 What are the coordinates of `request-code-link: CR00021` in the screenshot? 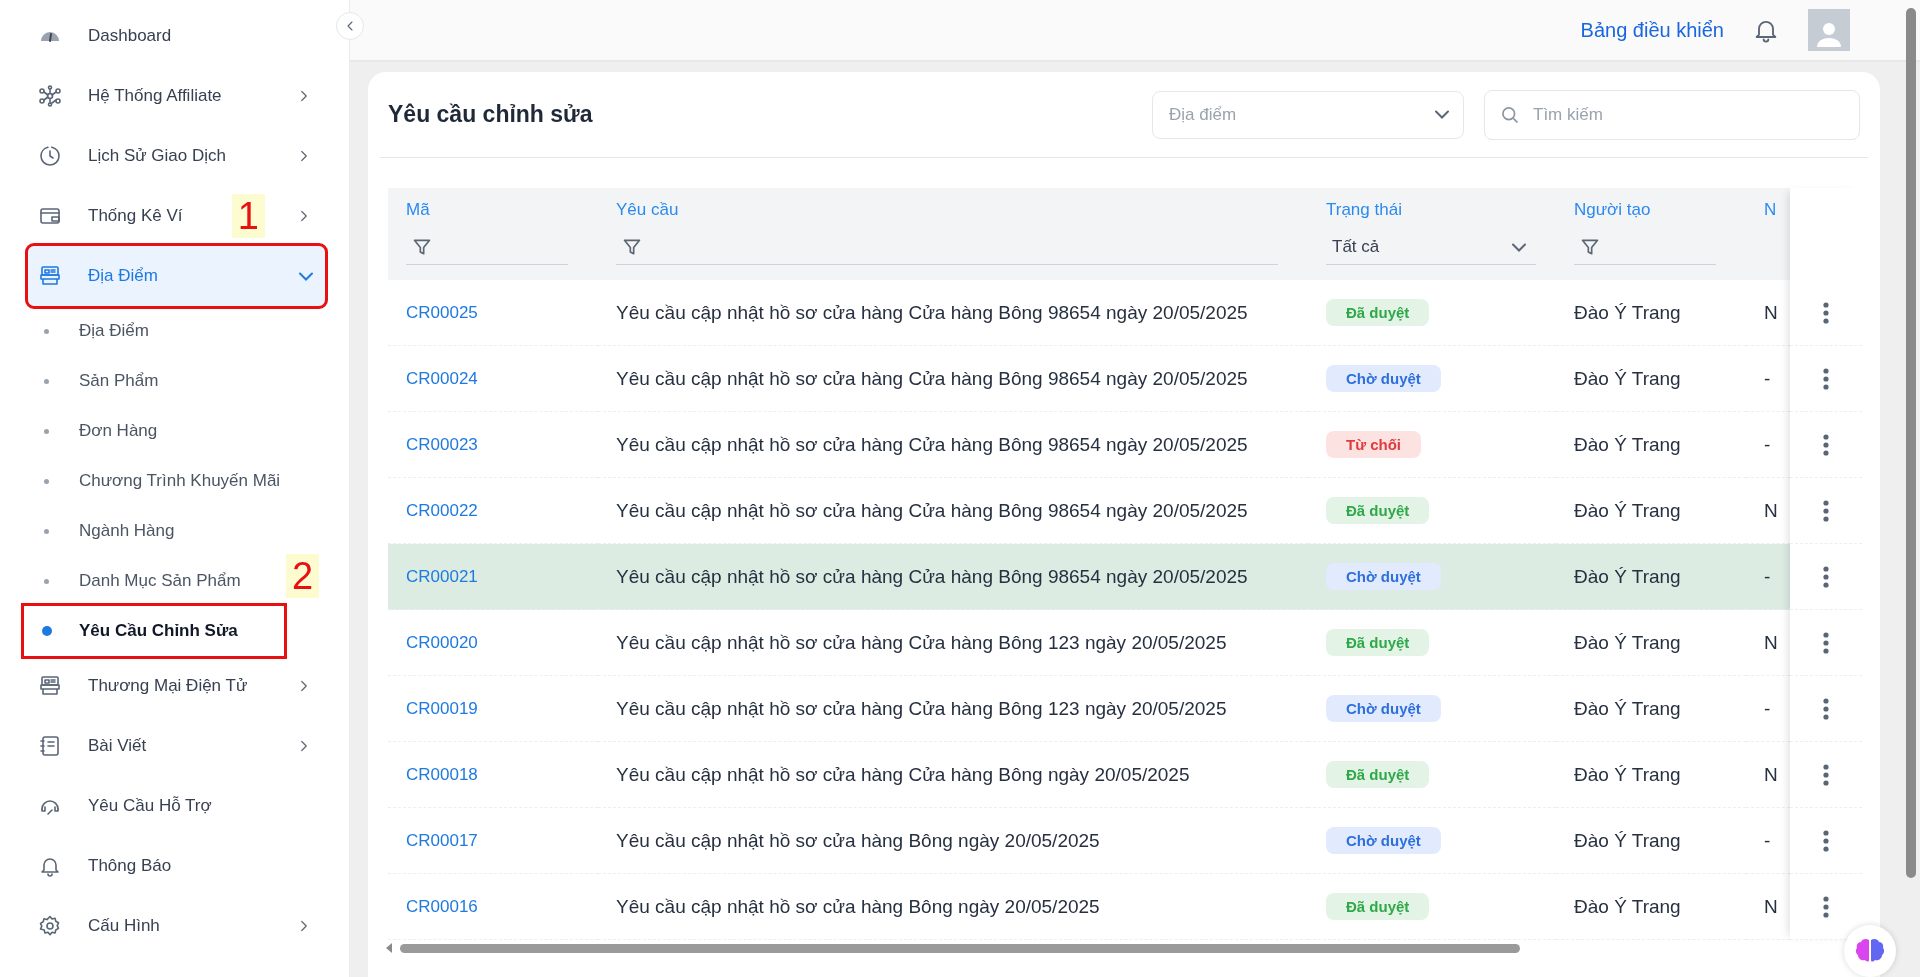 It's located at (442, 576).